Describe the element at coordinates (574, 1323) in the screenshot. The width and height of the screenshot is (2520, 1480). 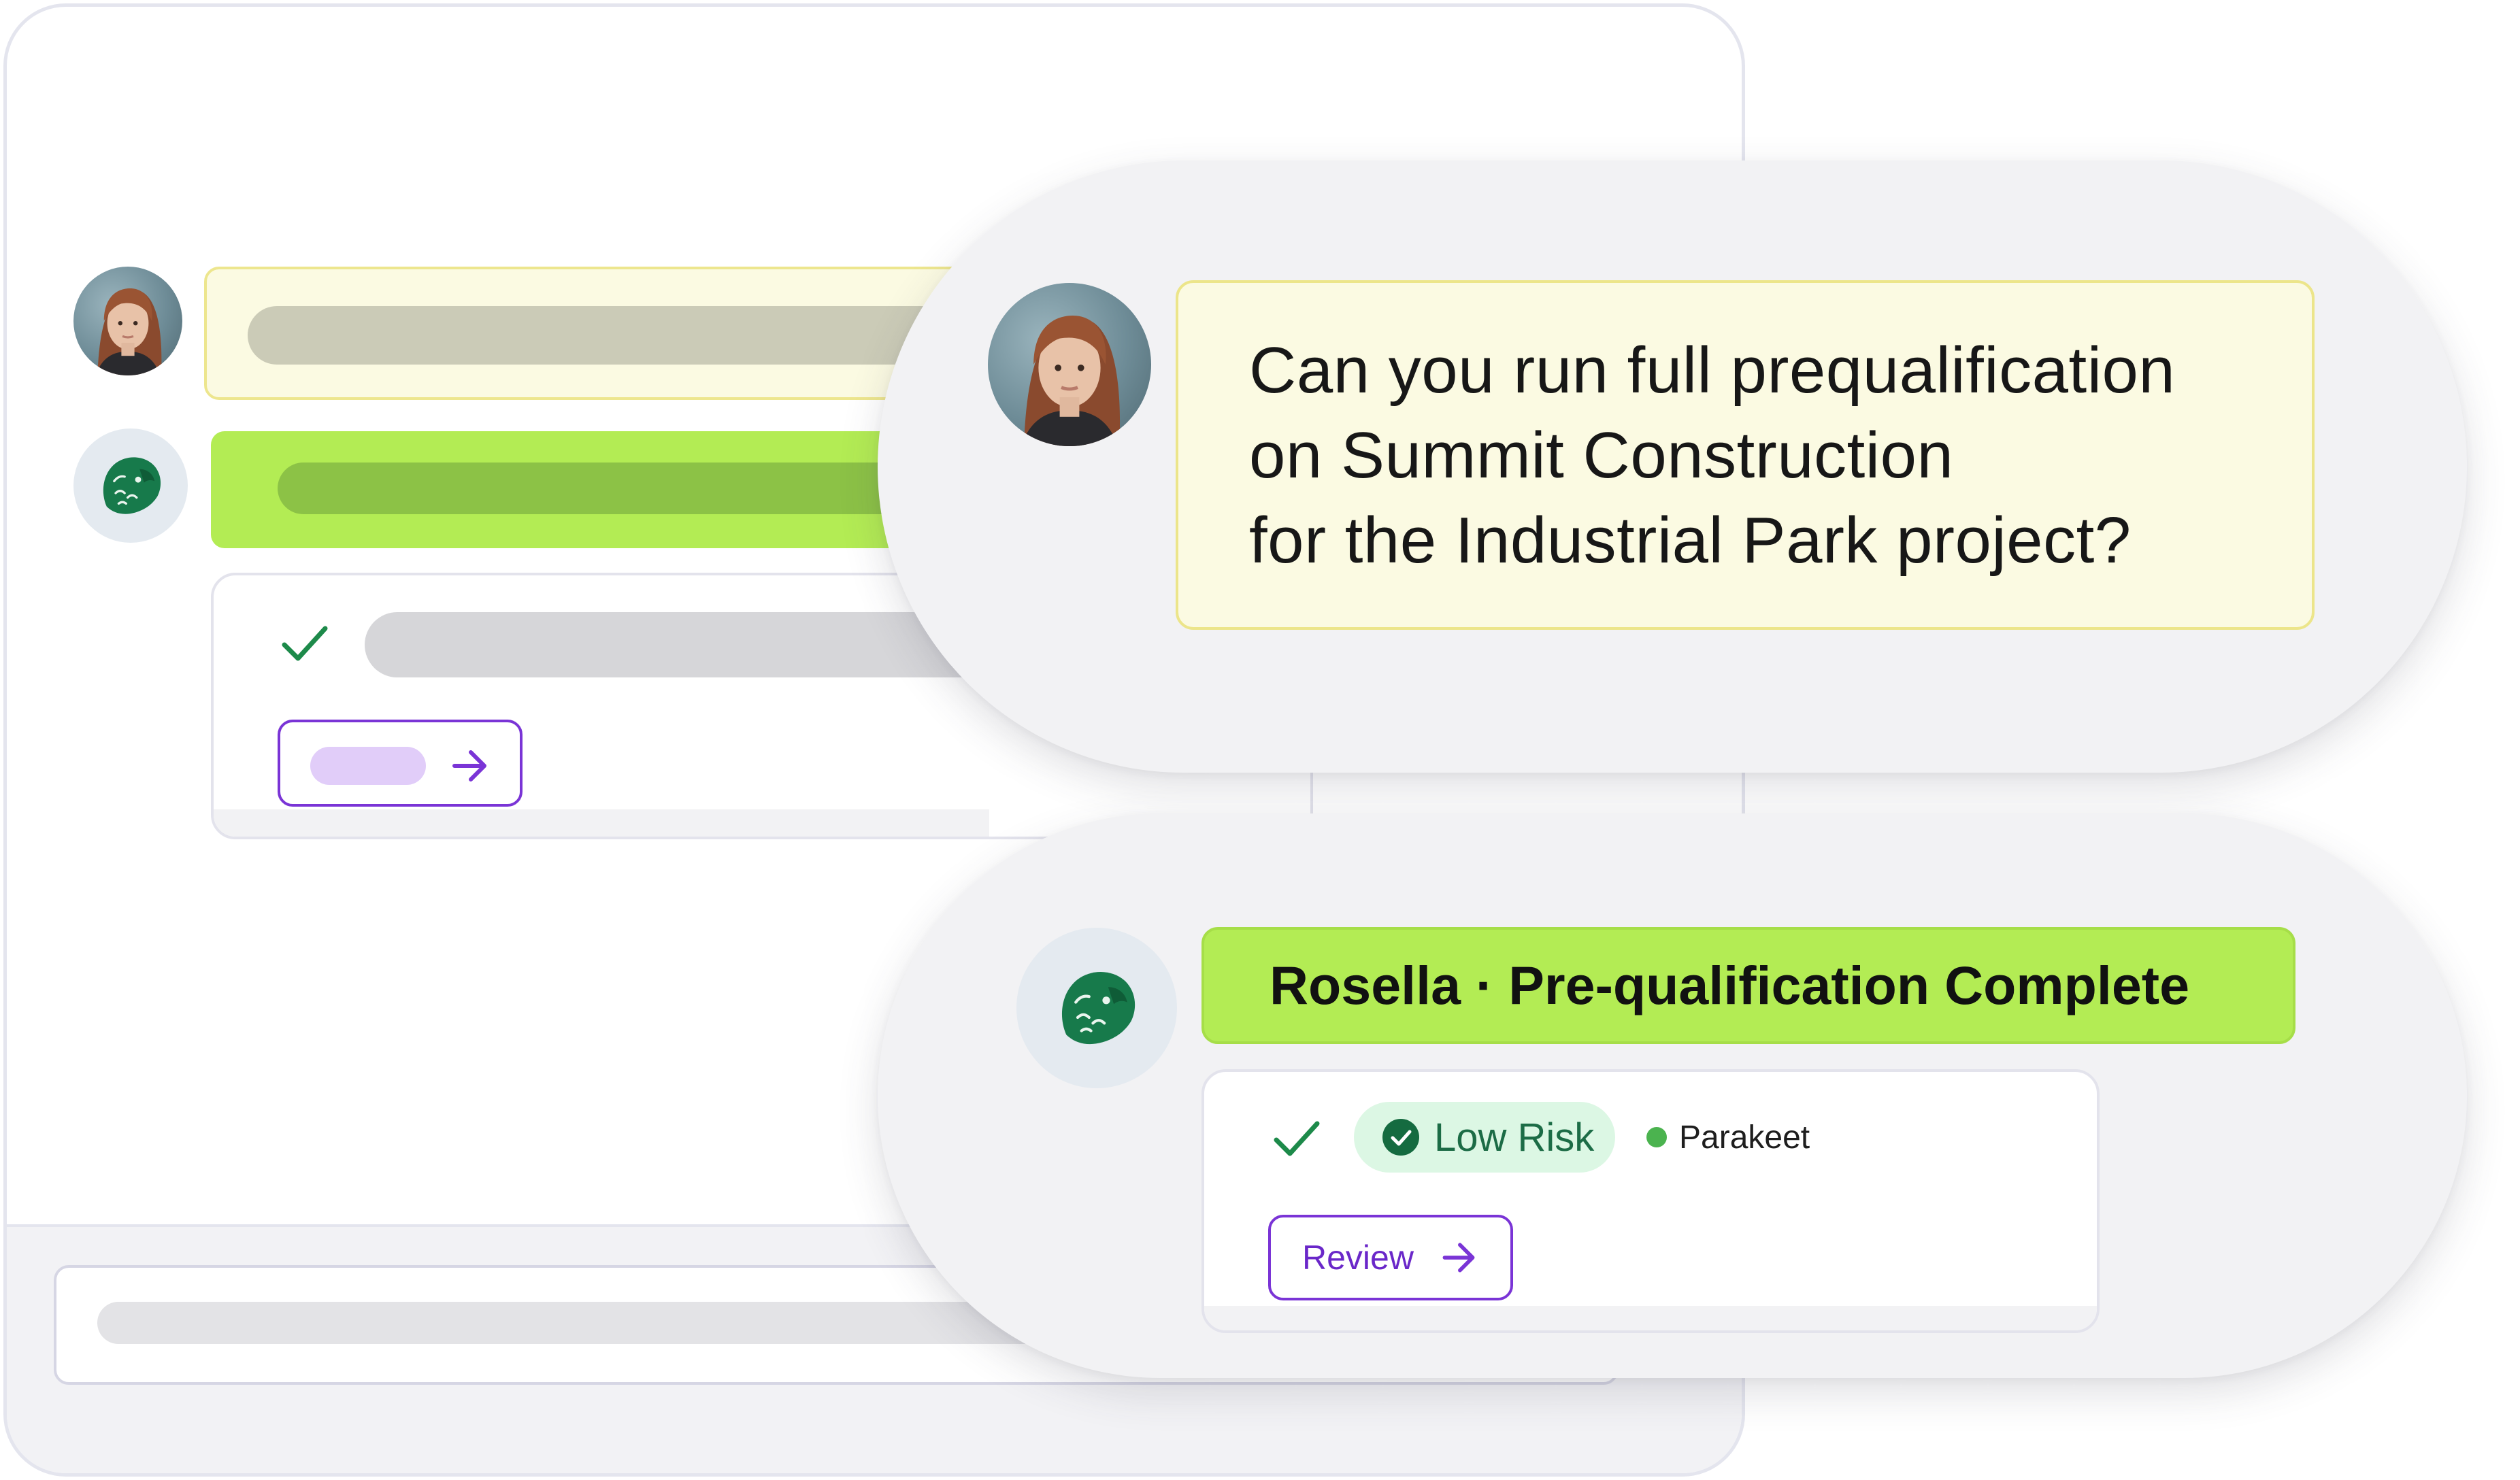
I see `input-skeleton-bar` at that location.